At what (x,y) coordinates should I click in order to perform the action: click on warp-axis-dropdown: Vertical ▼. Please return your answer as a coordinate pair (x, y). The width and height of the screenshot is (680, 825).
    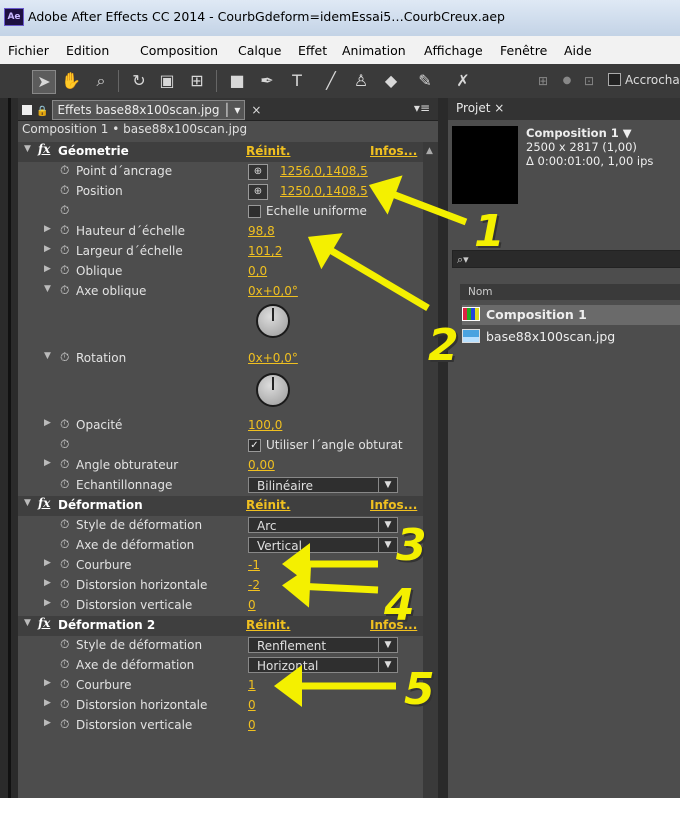
    Looking at the image, I should click on (323, 545).